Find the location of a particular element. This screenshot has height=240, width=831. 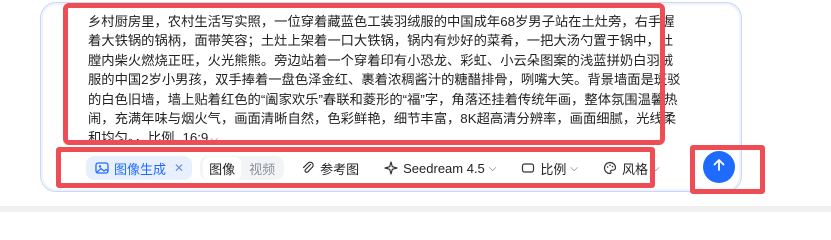

reference-image-label: 参考图 is located at coordinates (340, 169).